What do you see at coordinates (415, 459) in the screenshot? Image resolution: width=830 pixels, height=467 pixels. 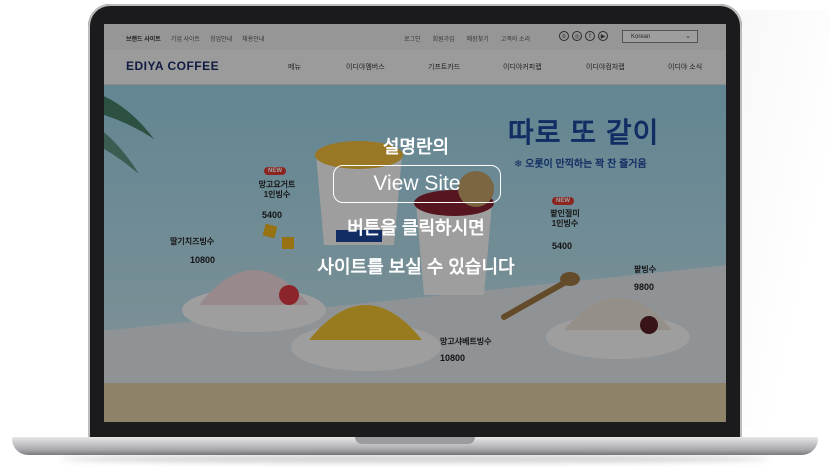 I see `laptop-base-shadow` at bounding box center [415, 459].